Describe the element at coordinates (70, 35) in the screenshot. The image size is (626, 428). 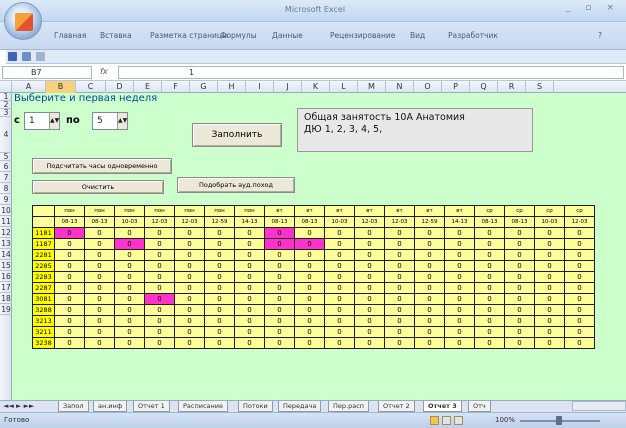
I see `ribbon-tab: Главная` at that location.